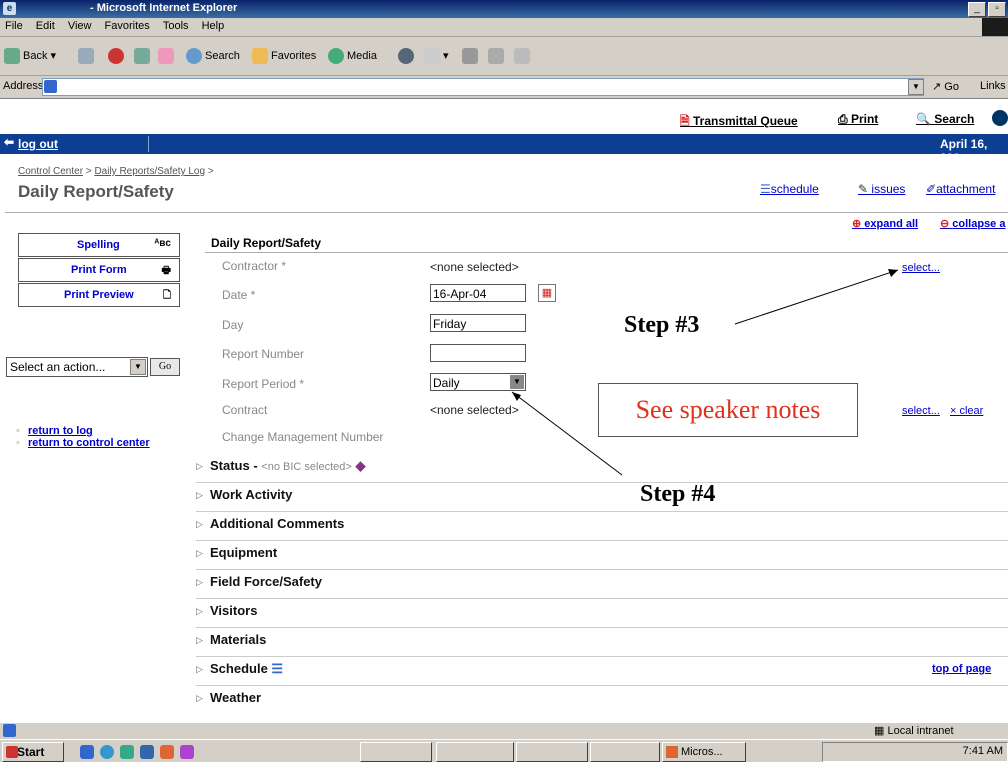  Describe the element at coordinates (982, 751) in the screenshot. I see `clock: 7:41 AM` at that location.